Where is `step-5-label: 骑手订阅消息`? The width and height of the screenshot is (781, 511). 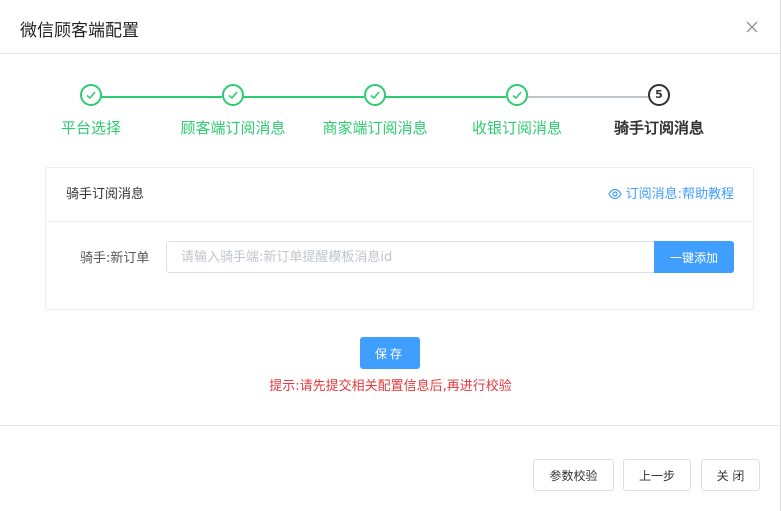 step-5-label: 骑手订阅消息 is located at coordinates (659, 128).